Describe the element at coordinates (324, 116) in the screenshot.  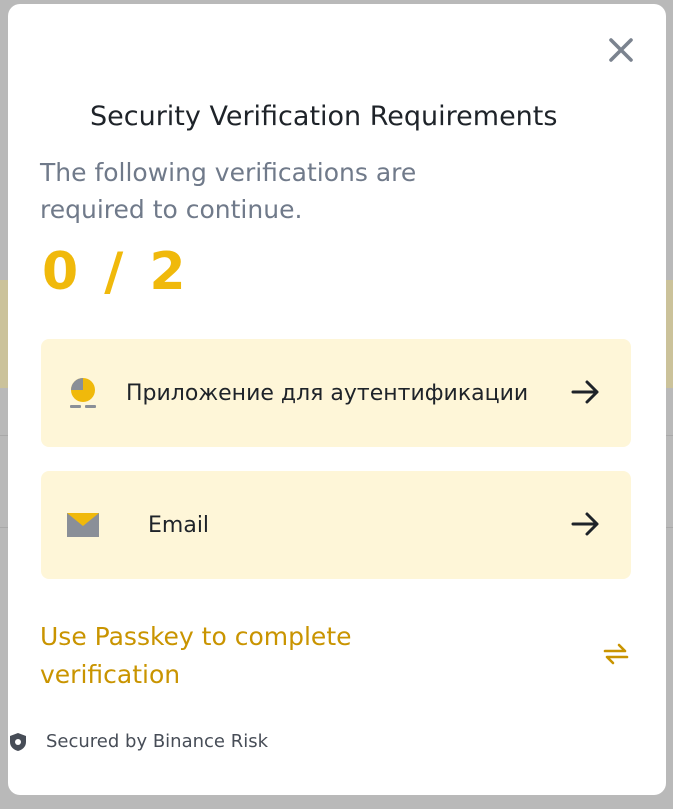
I see `modal-title: Security Verification Requirements` at that location.